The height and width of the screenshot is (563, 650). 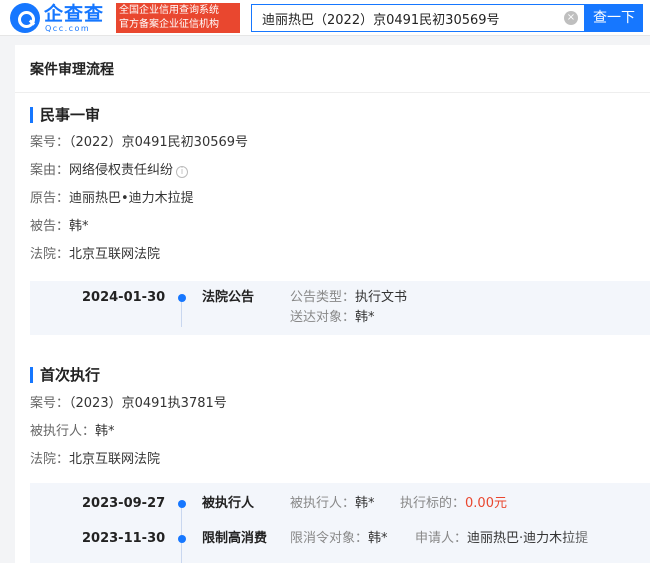 What do you see at coordinates (381, 297) in the screenshot?
I see `event-detail-1-value: 执行文书` at bounding box center [381, 297].